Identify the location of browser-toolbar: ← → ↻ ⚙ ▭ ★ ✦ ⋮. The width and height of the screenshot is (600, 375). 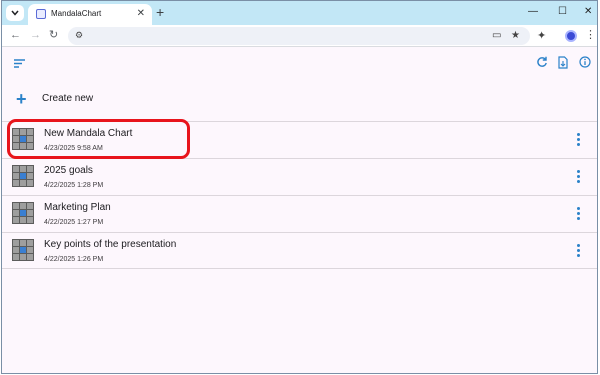
(299, 36).